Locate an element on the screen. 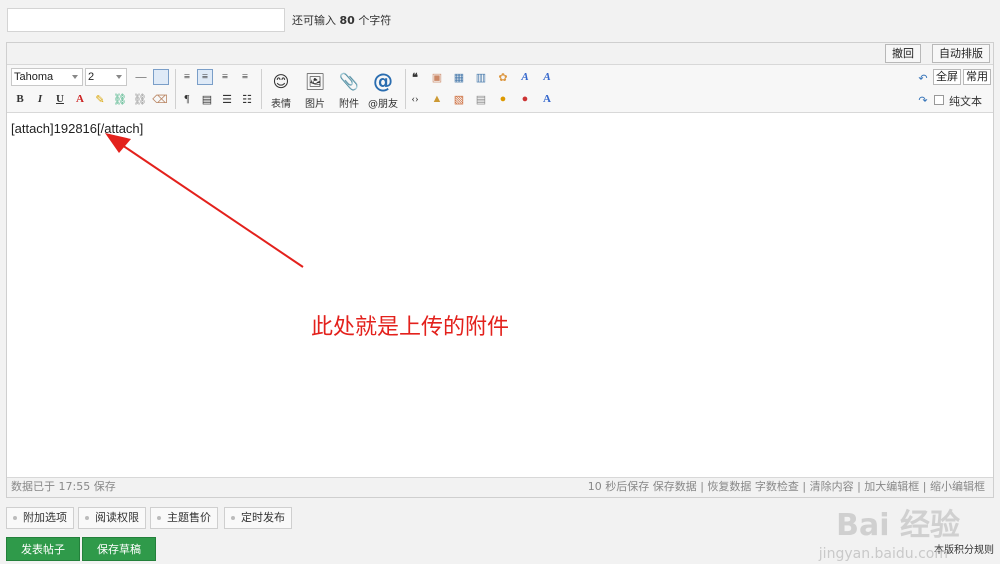 The image size is (1000, 564). subscript-icon: A is located at coordinates (547, 99).